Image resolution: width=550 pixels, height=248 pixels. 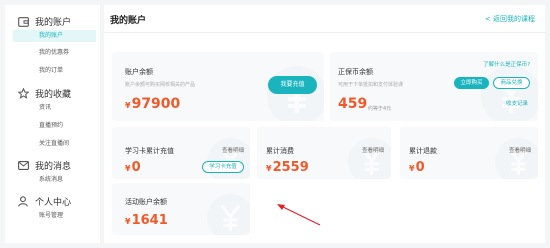 What do you see at coordinates (53, 95) in the screenshot?
I see `sidebar-group-title: 我的收藏` at bounding box center [53, 95].